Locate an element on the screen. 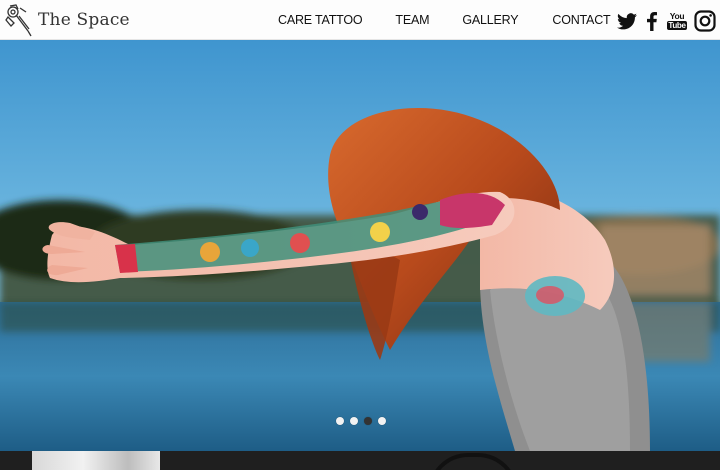  section-image-right is located at coordinates (473, 461).